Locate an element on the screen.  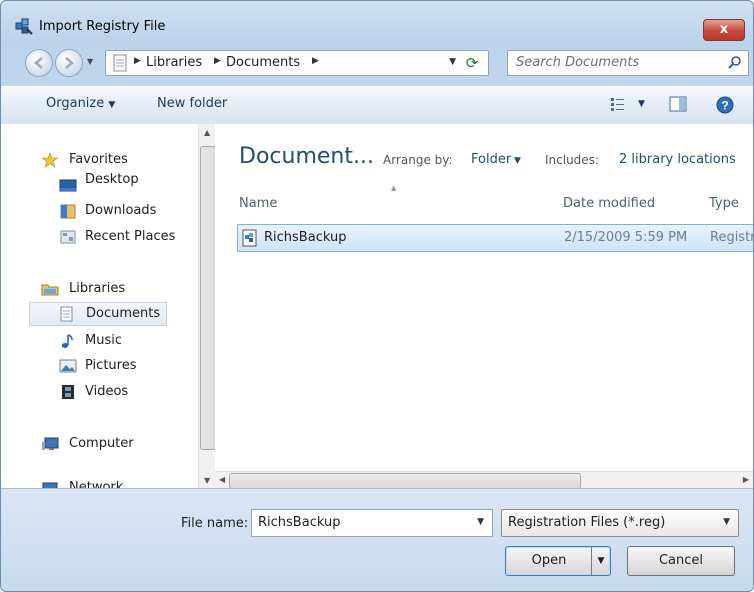
nav-libraries-label: Libraries is located at coordinates (97, 289).